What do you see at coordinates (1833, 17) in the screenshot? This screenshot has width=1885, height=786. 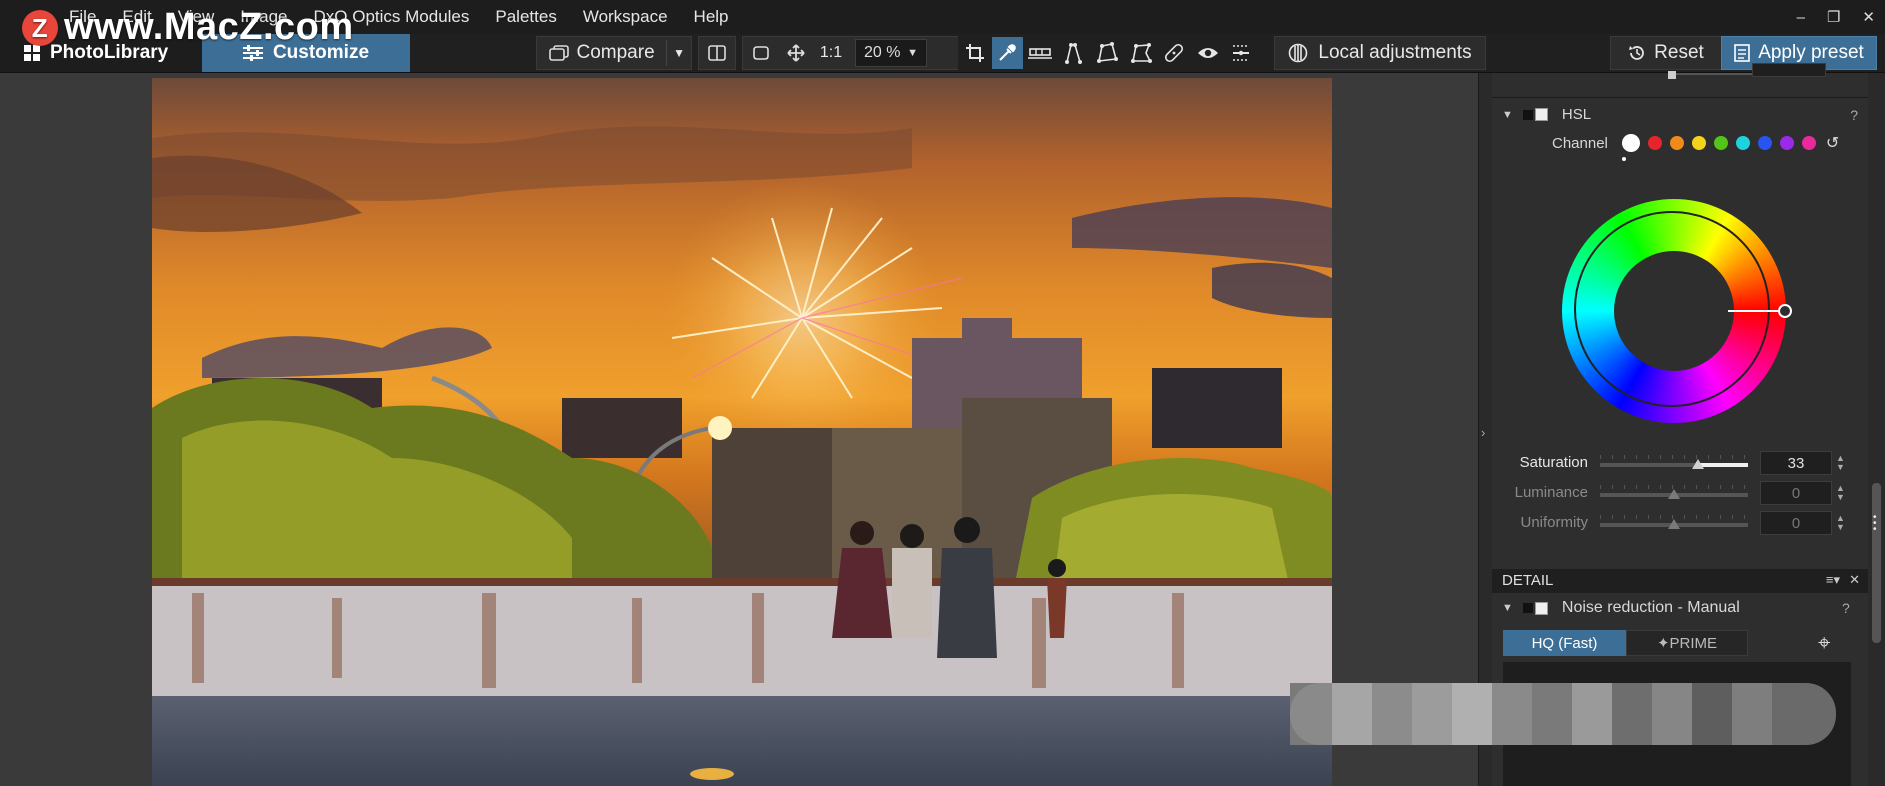 I see `maximize-button: ❐` at bounding box center [1833, 17].